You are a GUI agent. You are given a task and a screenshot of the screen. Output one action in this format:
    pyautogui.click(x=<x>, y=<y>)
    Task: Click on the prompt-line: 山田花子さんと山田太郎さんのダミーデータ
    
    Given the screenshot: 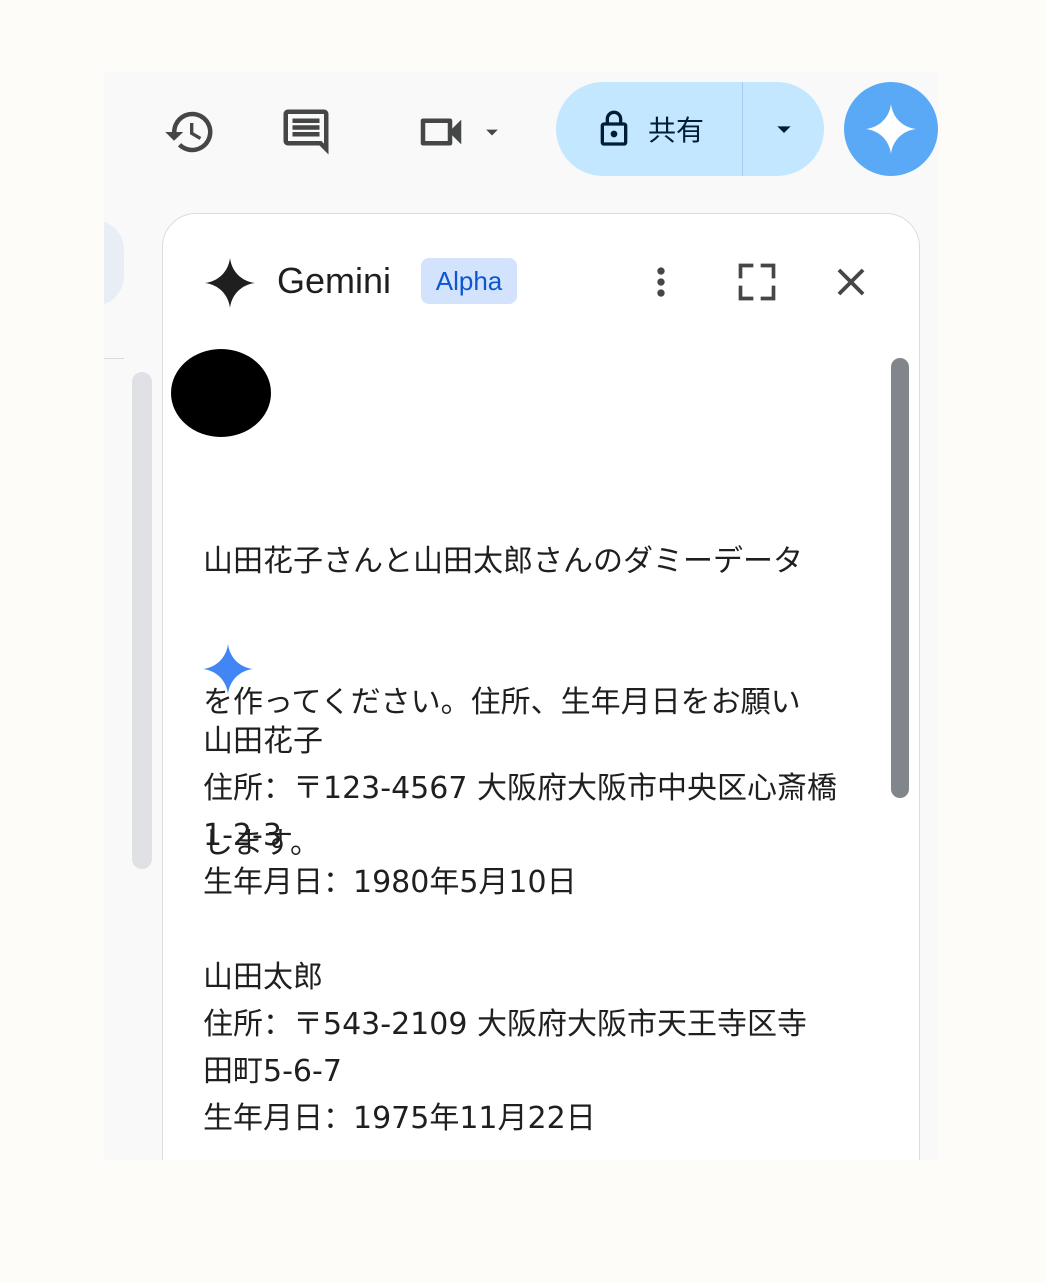 What is the action you would take?
    pyautogui.click(x=503, y=561)
    